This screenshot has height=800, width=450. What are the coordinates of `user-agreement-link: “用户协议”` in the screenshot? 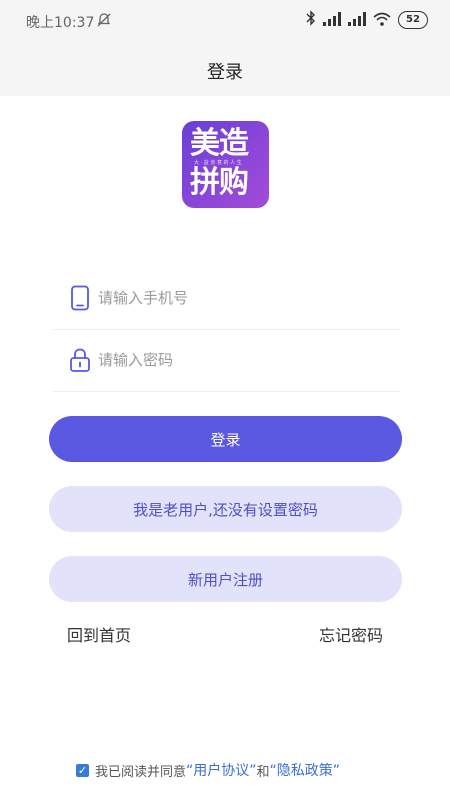 It's located at (221, 770).